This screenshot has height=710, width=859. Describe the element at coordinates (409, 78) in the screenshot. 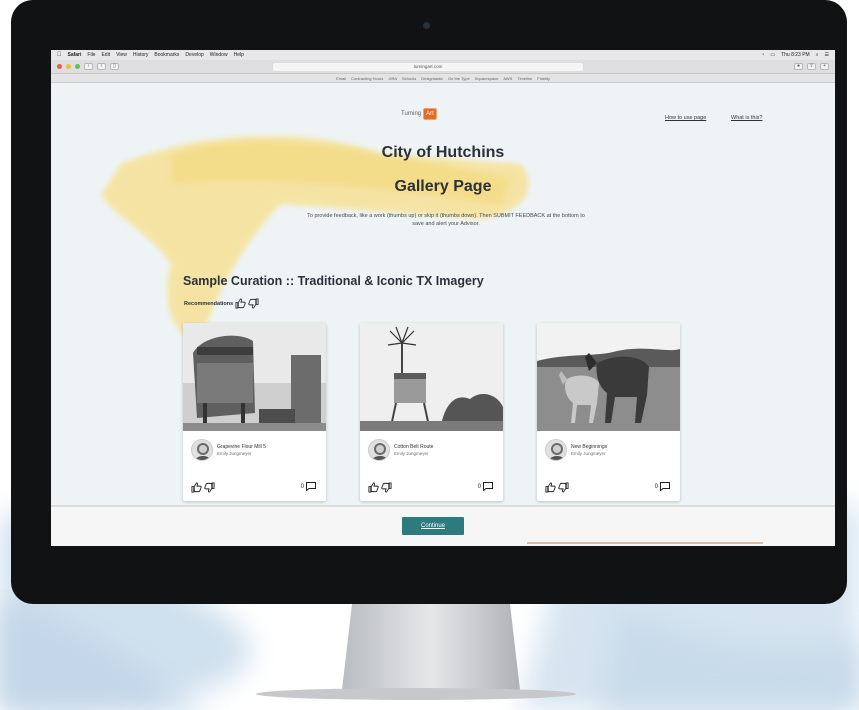

I see `bookmark-item: Schools` at that location.